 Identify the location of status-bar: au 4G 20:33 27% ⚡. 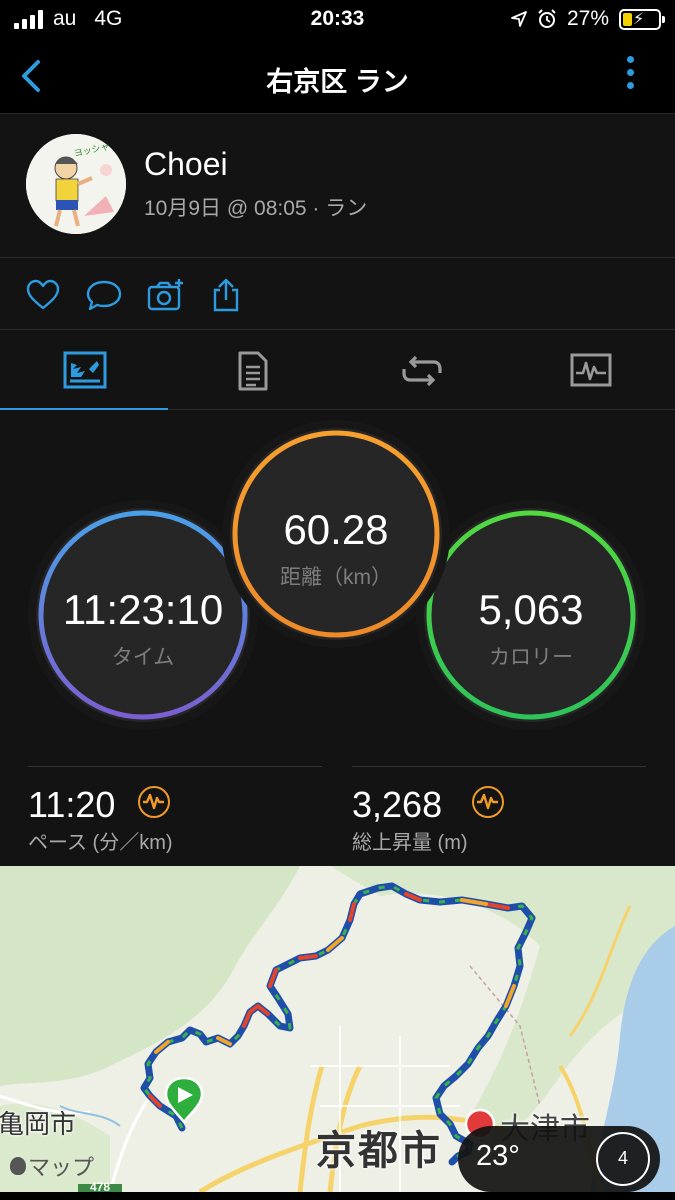
(337, 20).